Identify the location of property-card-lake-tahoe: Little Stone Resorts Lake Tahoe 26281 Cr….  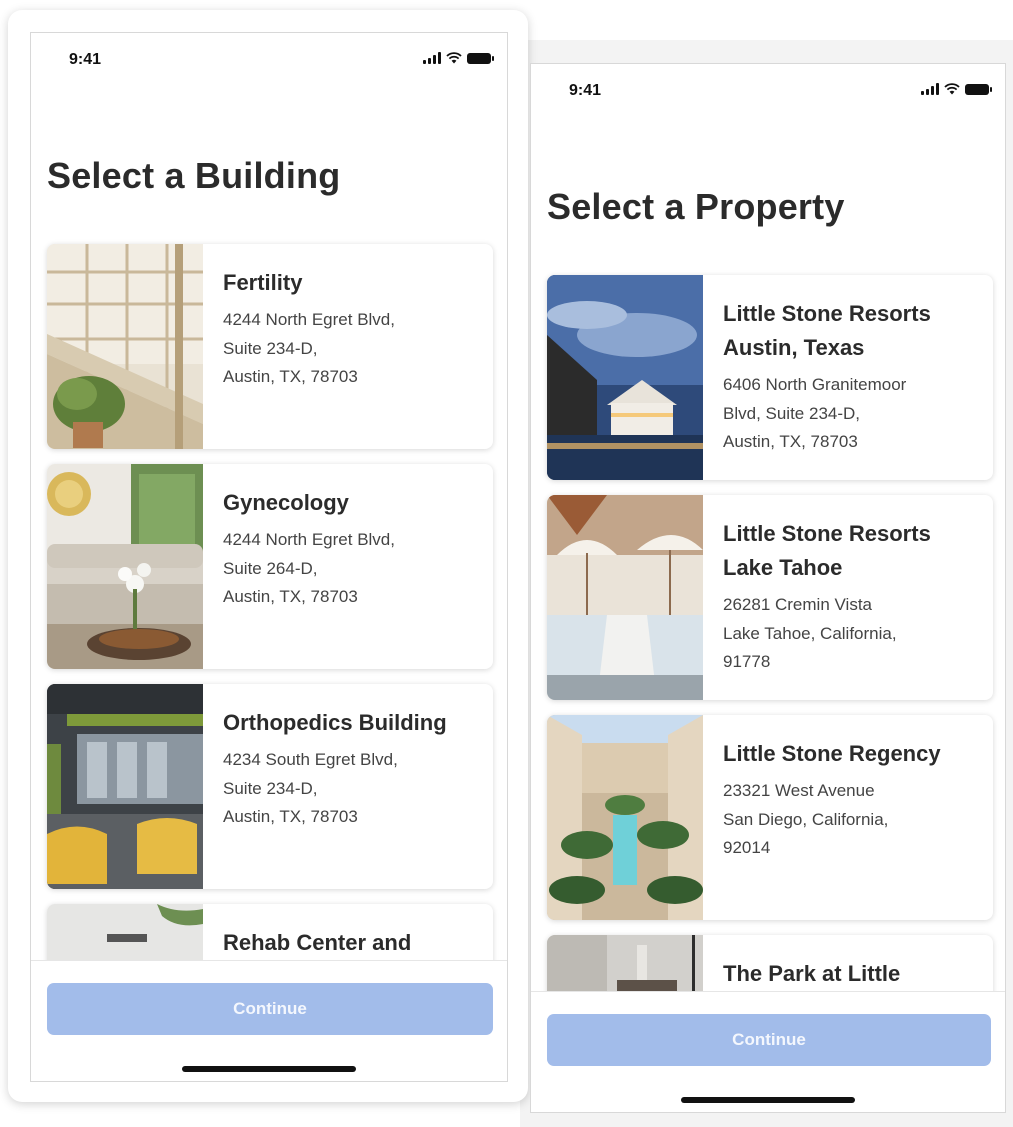
(770, 597).